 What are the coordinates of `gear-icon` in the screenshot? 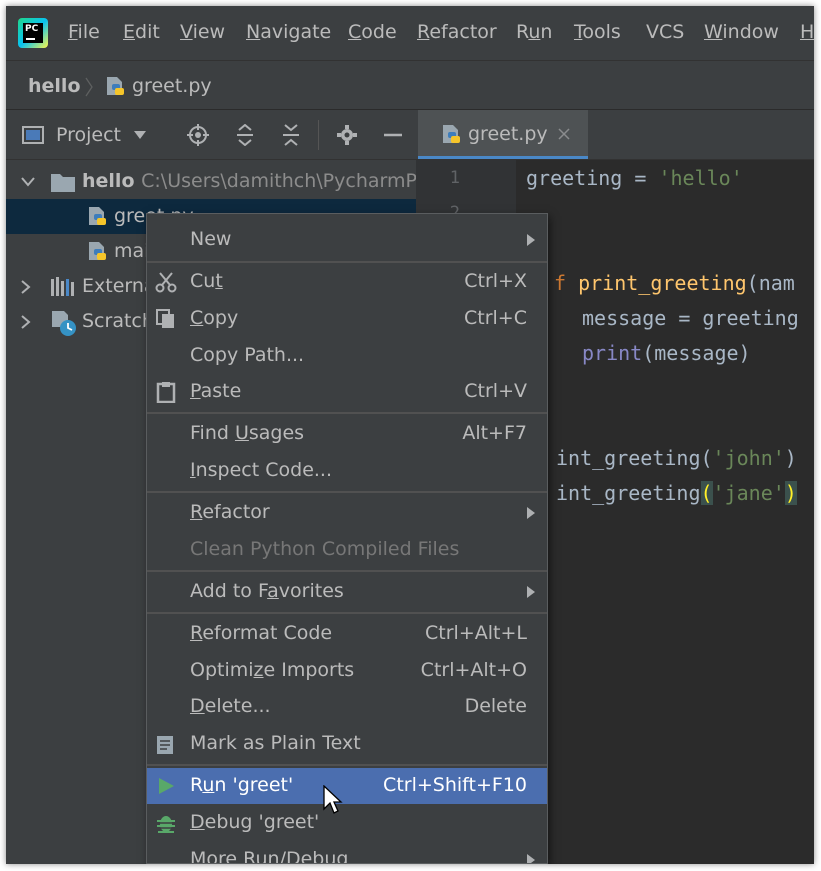 It's located at (347, 135).